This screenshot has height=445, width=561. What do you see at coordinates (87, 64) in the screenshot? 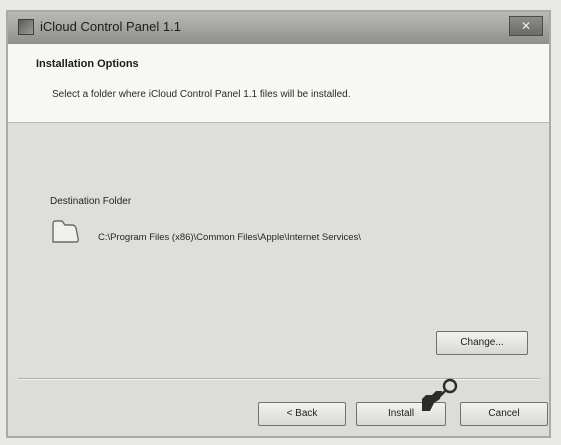
I see `header-title: Installation Options` at bounding box center [87, 64].